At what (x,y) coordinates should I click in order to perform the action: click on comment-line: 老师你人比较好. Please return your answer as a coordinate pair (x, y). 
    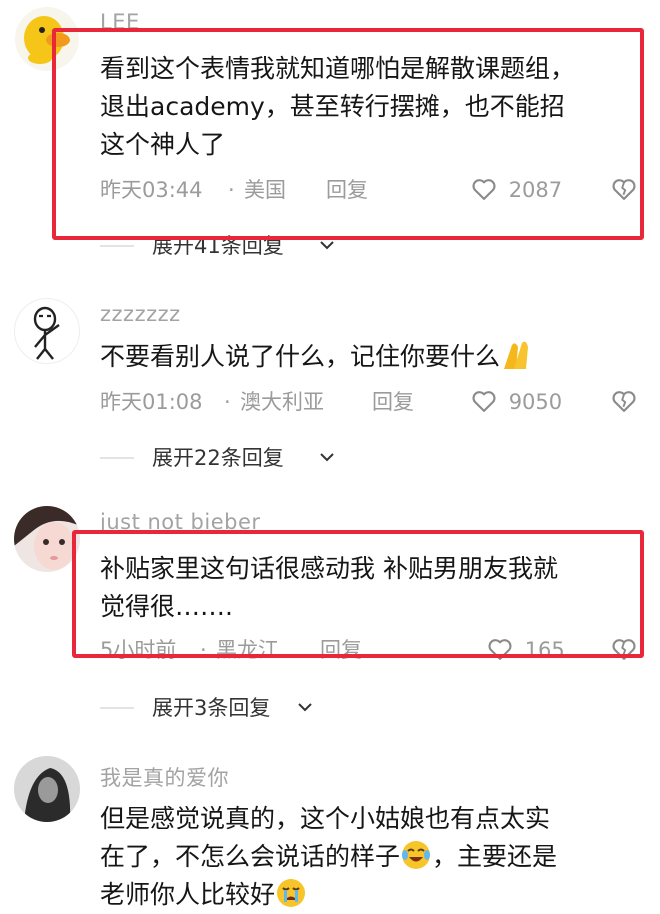
    Looking at the image, I should click on (370, 895).